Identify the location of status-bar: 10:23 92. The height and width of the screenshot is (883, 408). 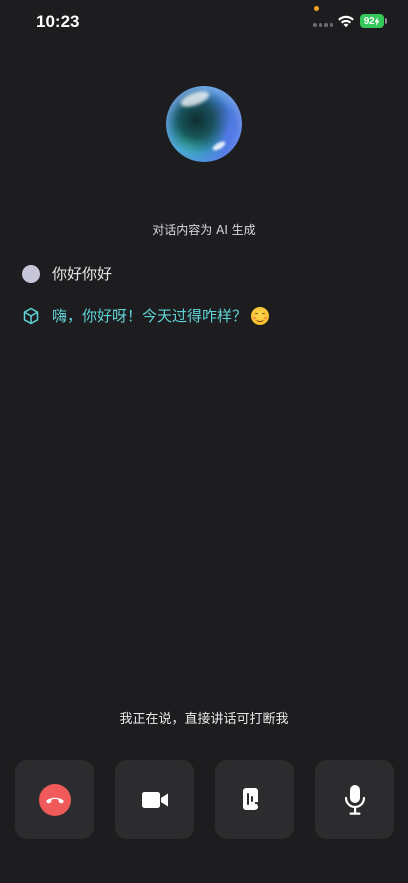
(204, 22).